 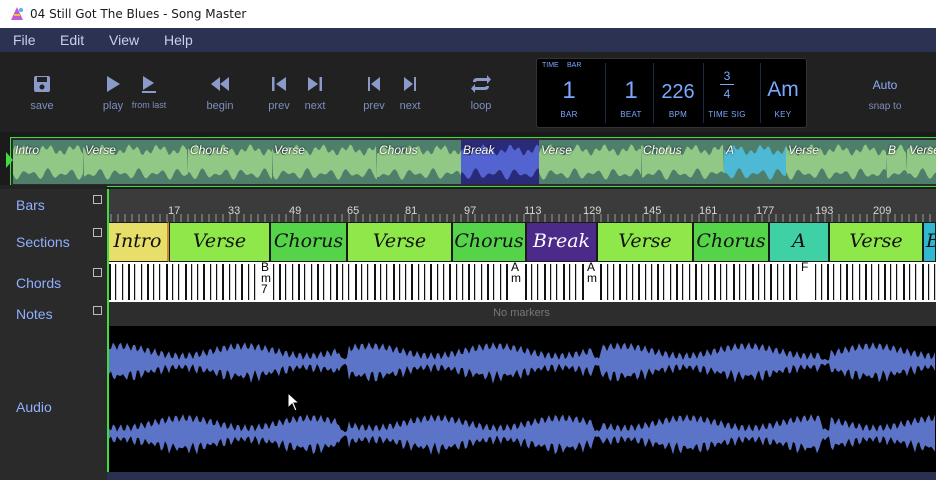 I want to click on bpm-display: 226 BPM, so click(x=678, y=93).